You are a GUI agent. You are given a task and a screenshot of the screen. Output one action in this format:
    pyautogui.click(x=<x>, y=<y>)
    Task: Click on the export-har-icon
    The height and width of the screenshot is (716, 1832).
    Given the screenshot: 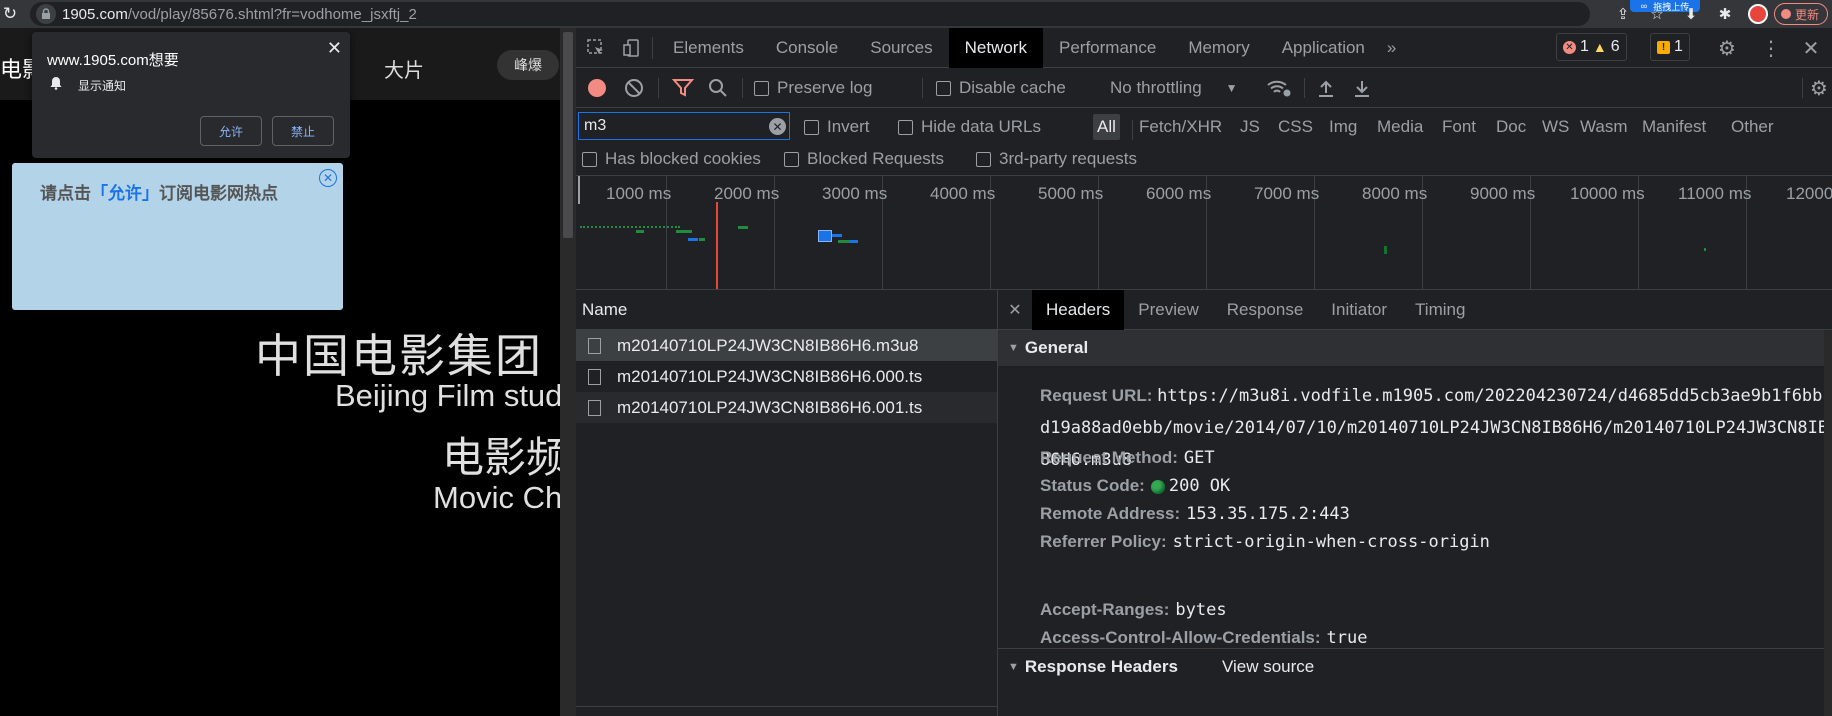 What is the action you would take?
    pyautogui.click(x=1362, y=88)
    